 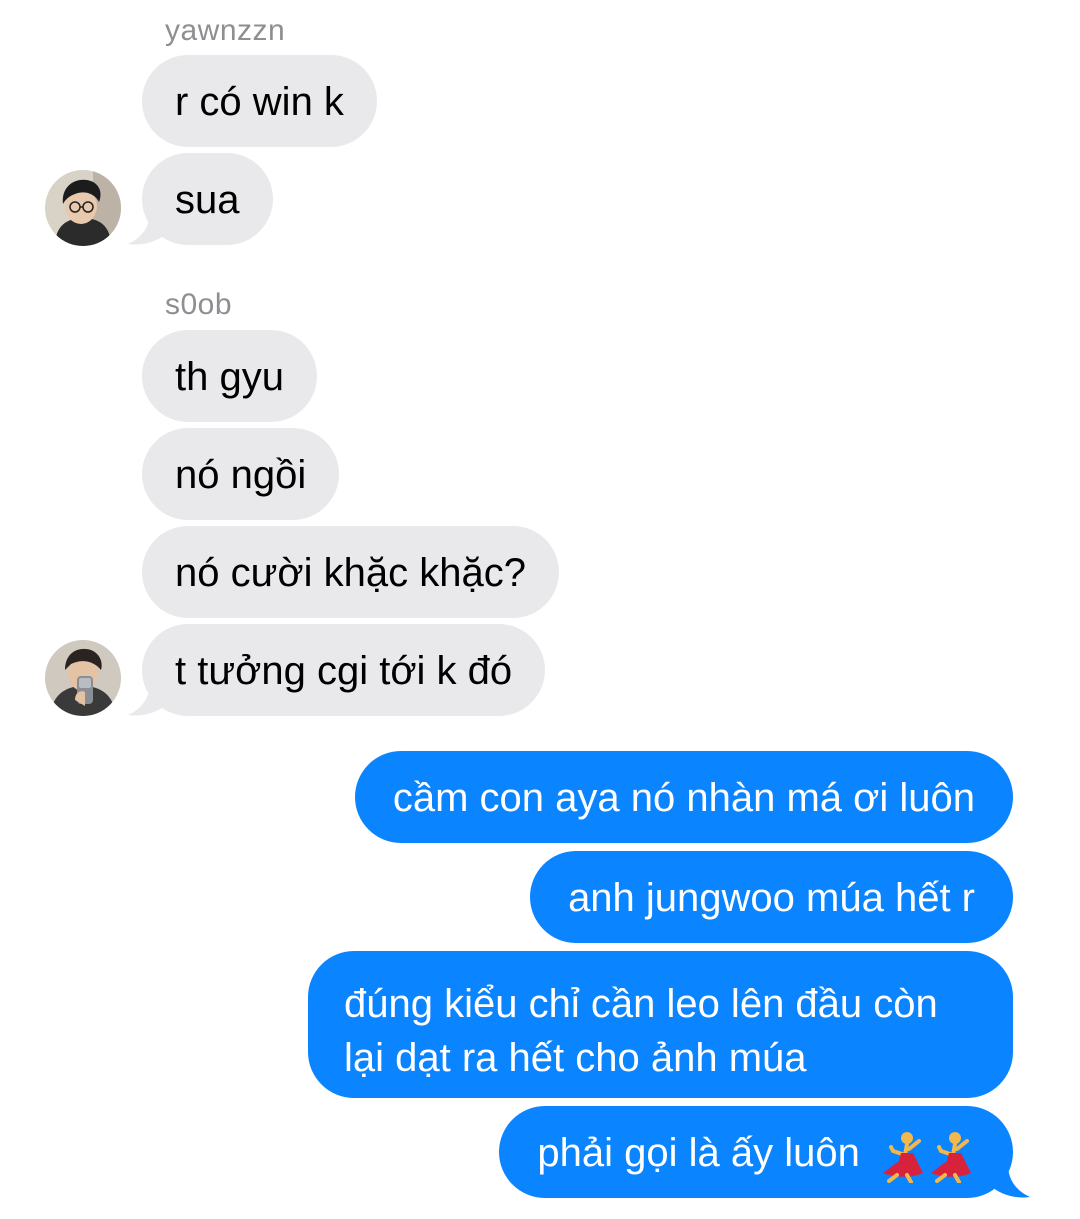 I want to click on incoming-message-bubble: th gyu, so click(x=229, y=376).